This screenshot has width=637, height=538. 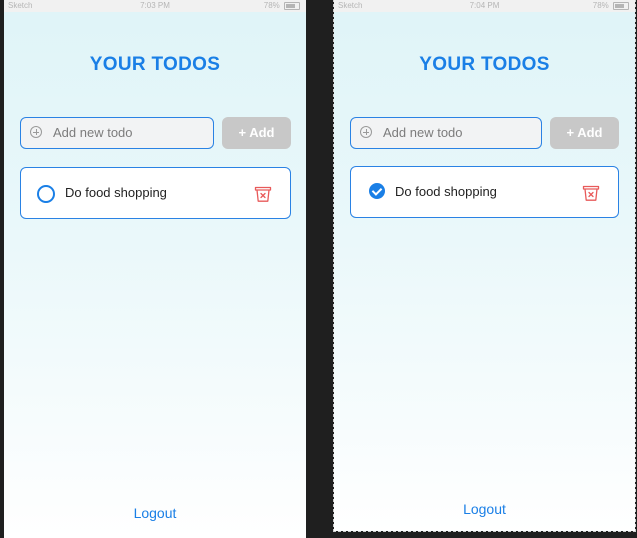 I want to click on check-circle-icon, so click(x=377, y=191).